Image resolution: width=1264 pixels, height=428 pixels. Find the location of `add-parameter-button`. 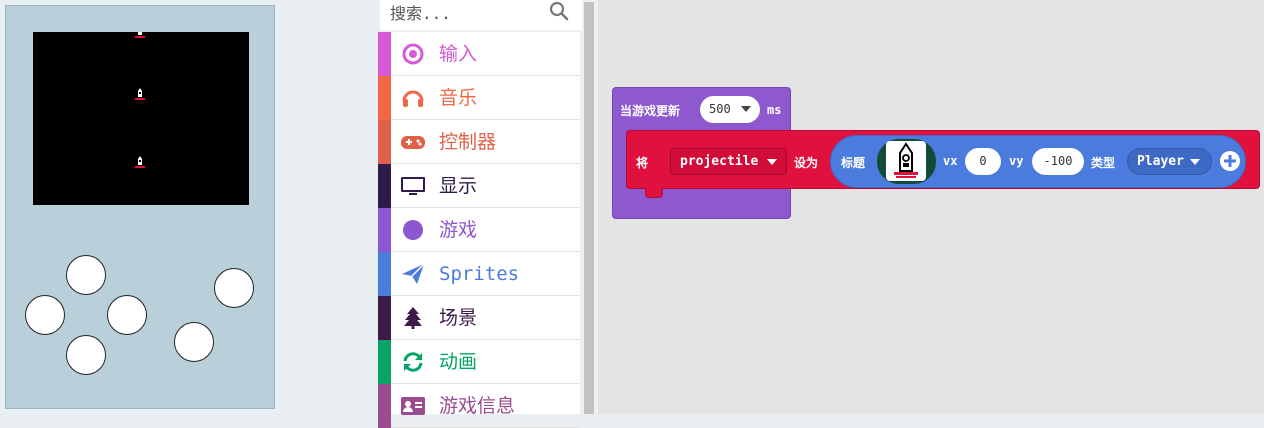

add-parameter-button is located at coordinates (1230, 161).